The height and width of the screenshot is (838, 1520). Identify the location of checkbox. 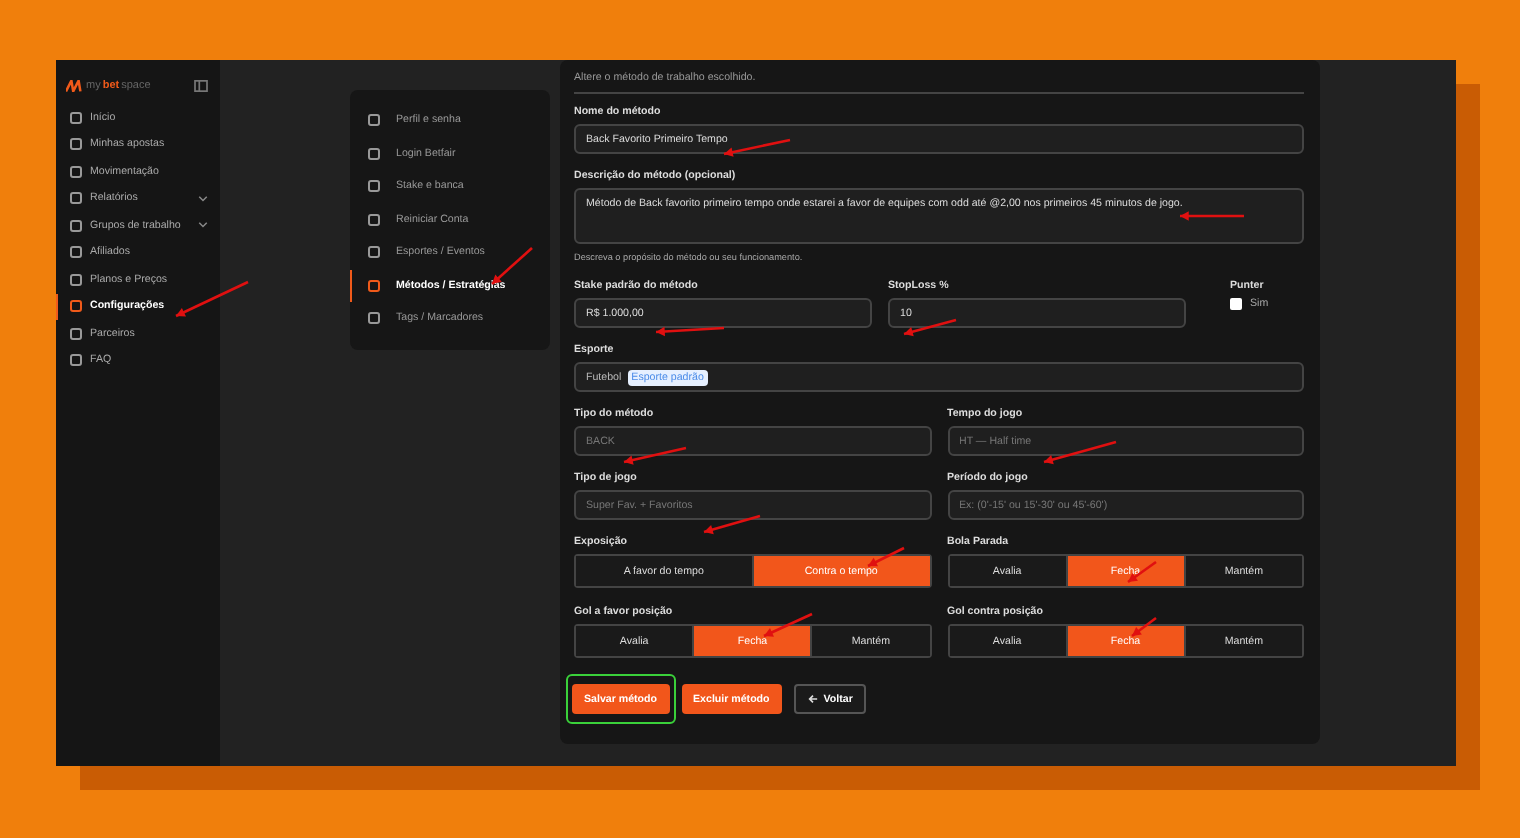
(1236, 304).